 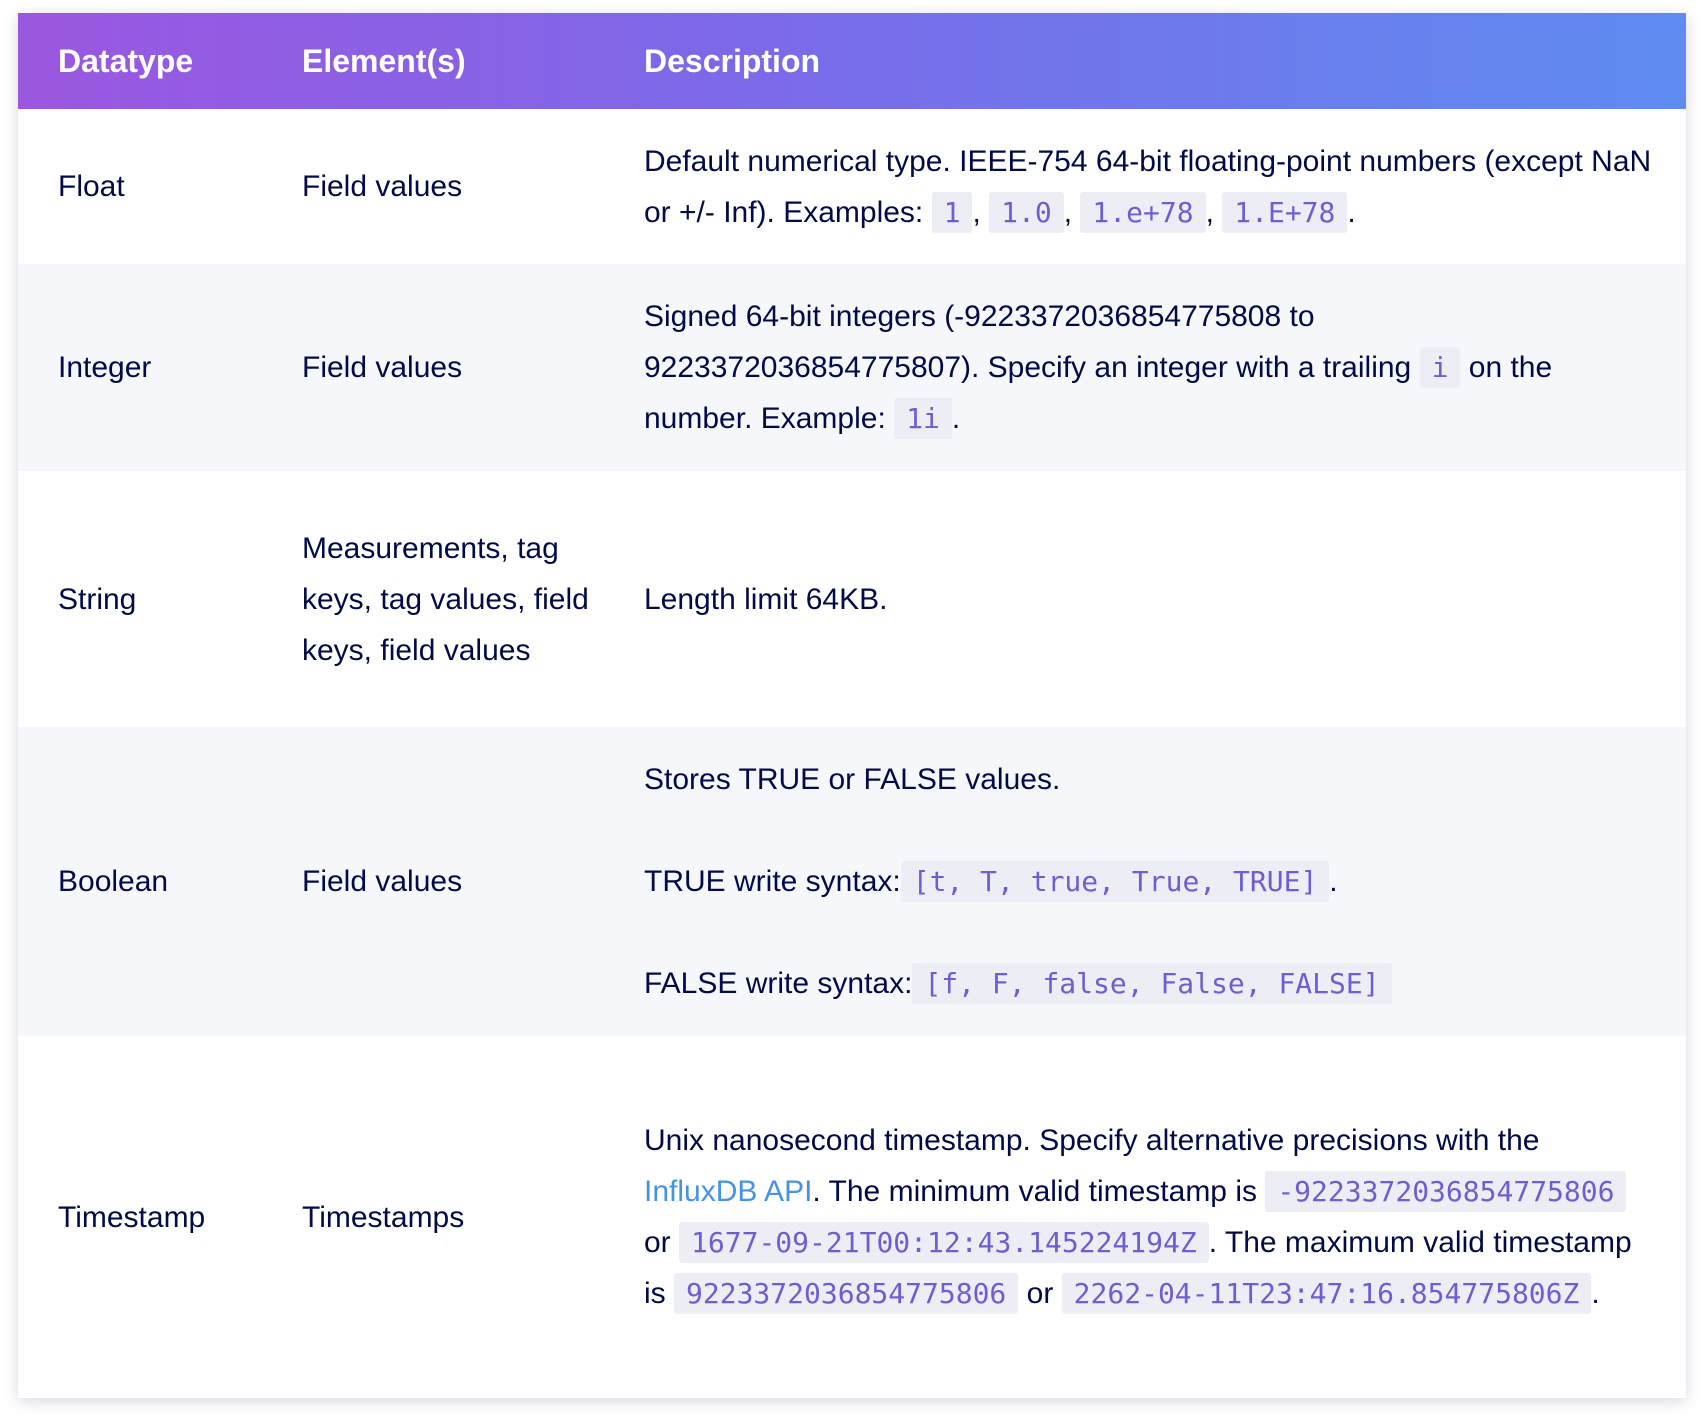 What do you see at coordinates (1026, 212) in the screenshot?
I see `example-code-2: 1.0` at bounding box center [1026, 212].